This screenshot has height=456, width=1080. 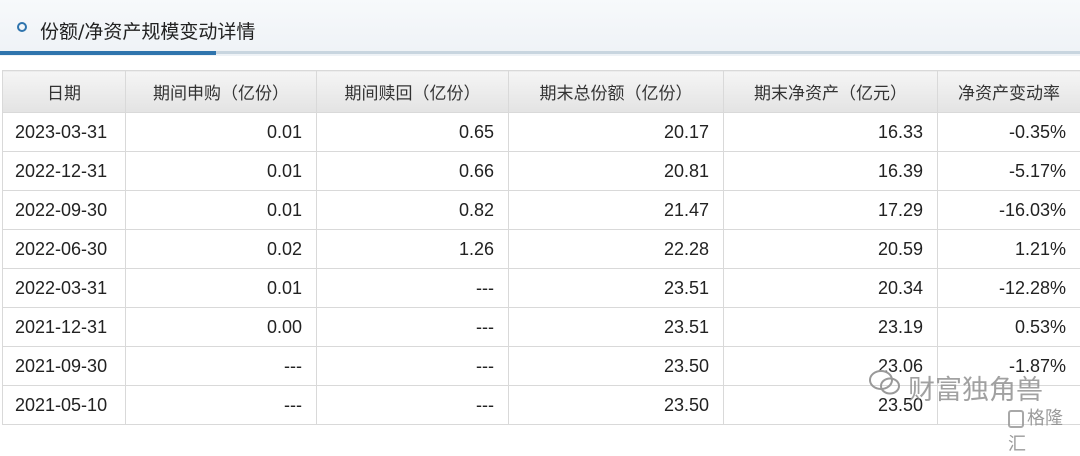 I want to click on col-header-redemption: 期间赎回（亿份）, so click(x=413, y=92).